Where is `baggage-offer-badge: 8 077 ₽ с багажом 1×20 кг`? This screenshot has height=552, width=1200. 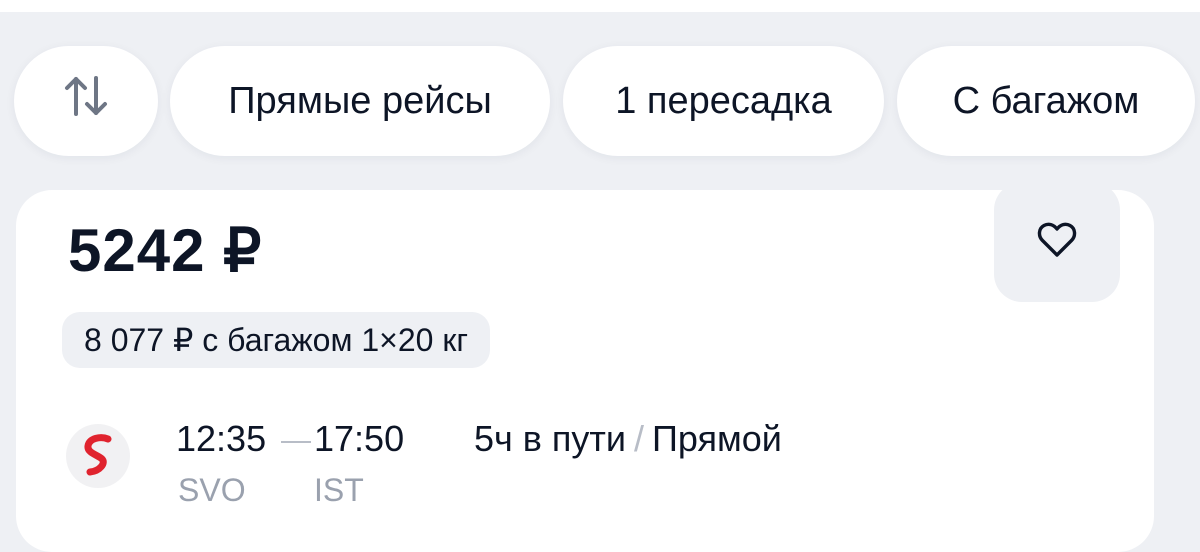 baggage-offer-badge: 8 077 ₽ с багажом 1×20 кг is located at coordinates (276, 340).